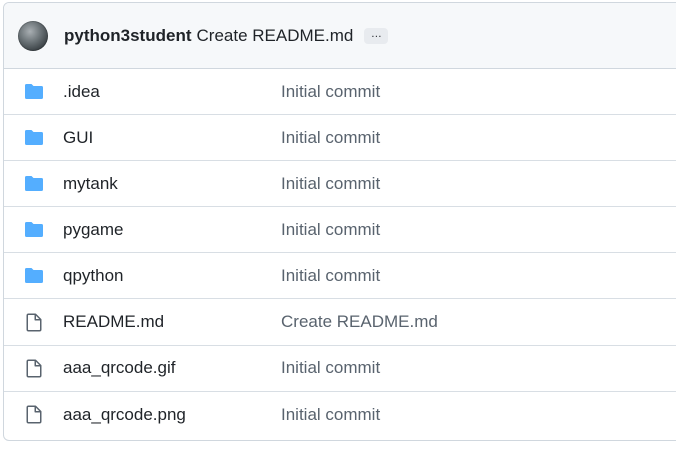 The height and width of the screenshot is (449, 676). I want to click on file-row: pygame Initial commit, so click(340, 230).